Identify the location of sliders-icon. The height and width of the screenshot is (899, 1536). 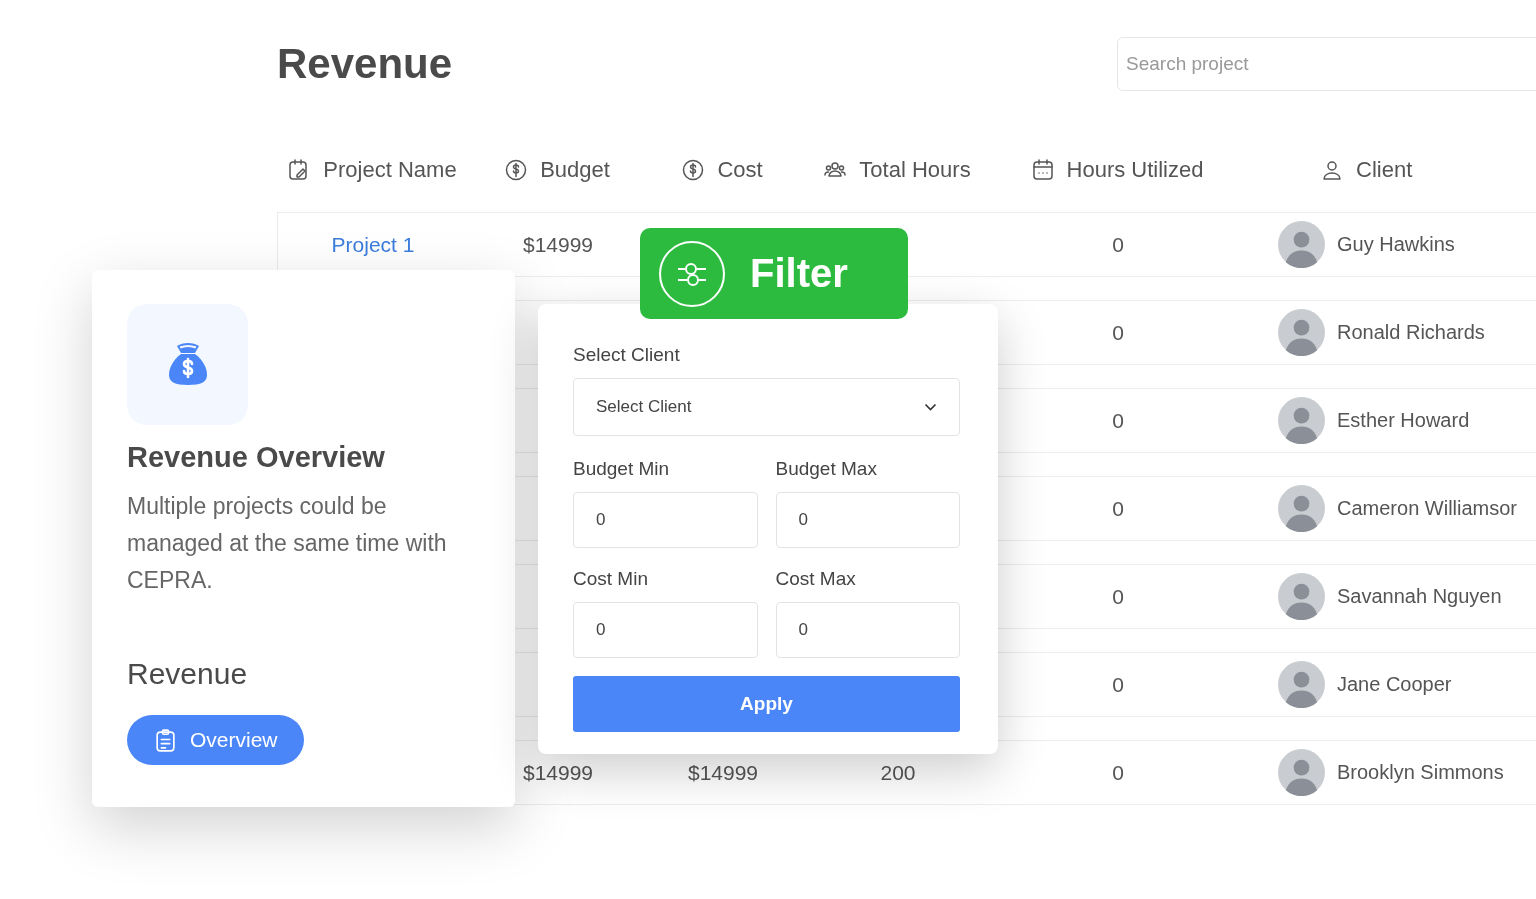
(692, 273).